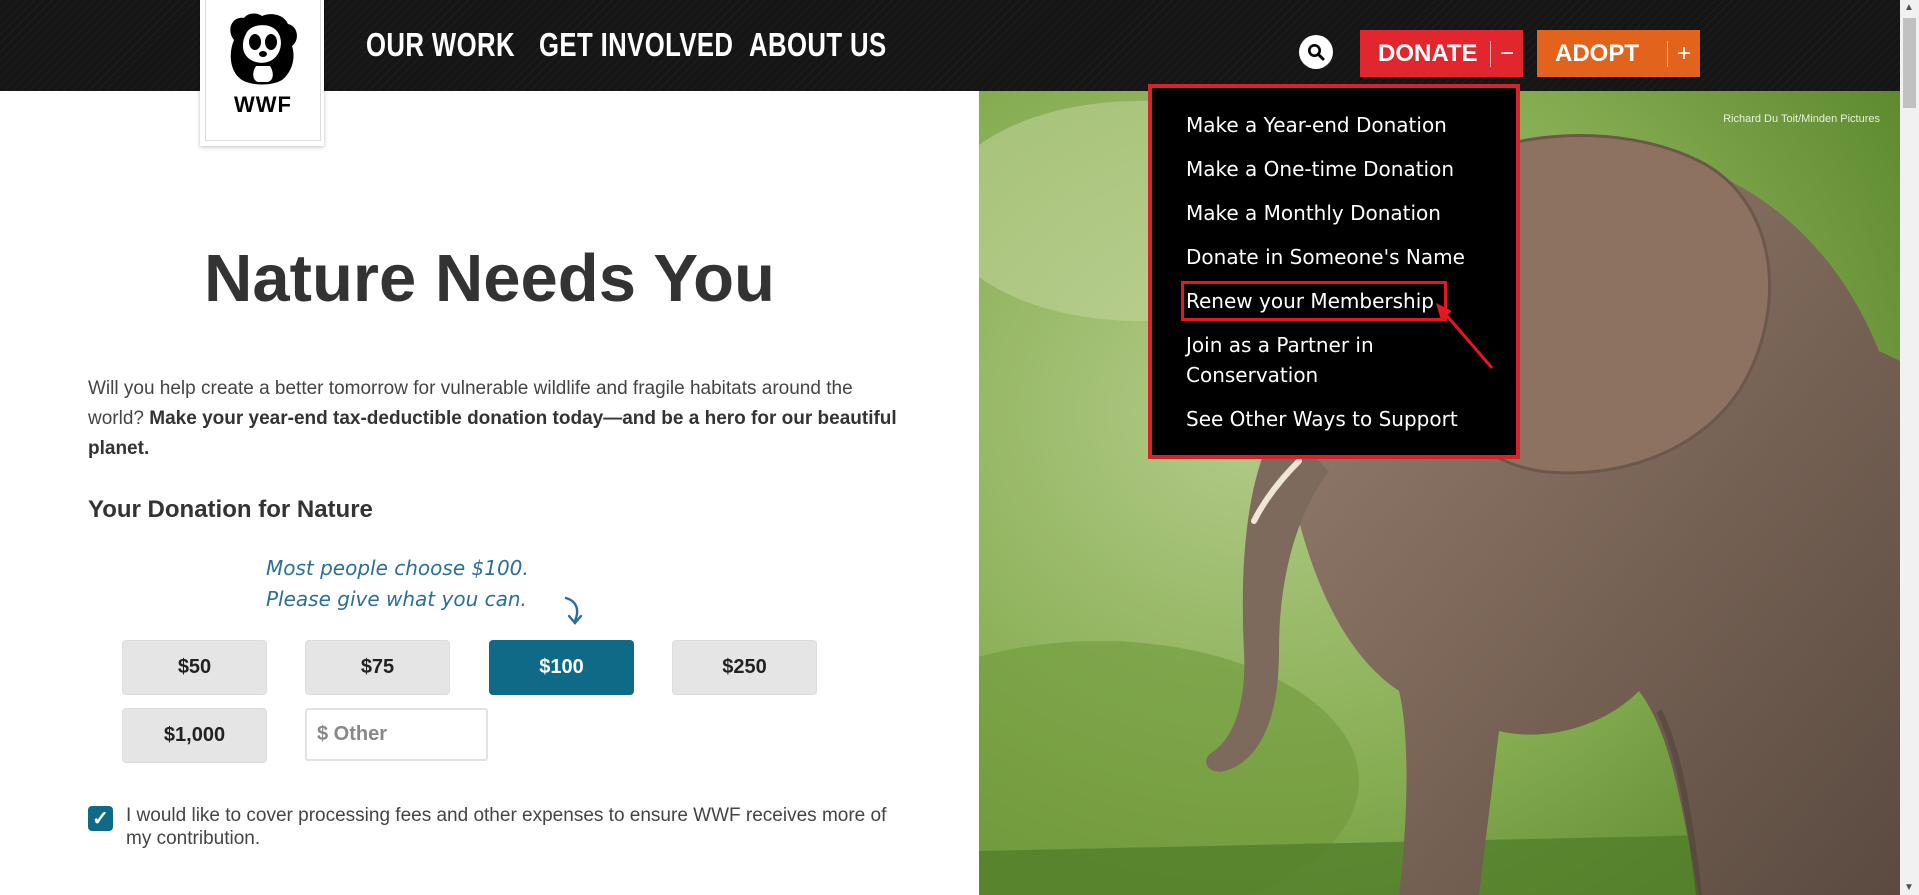 The width and height of the screenshot is (1919, 895). I want to click on minus-icon: −, so click(1506, 53).